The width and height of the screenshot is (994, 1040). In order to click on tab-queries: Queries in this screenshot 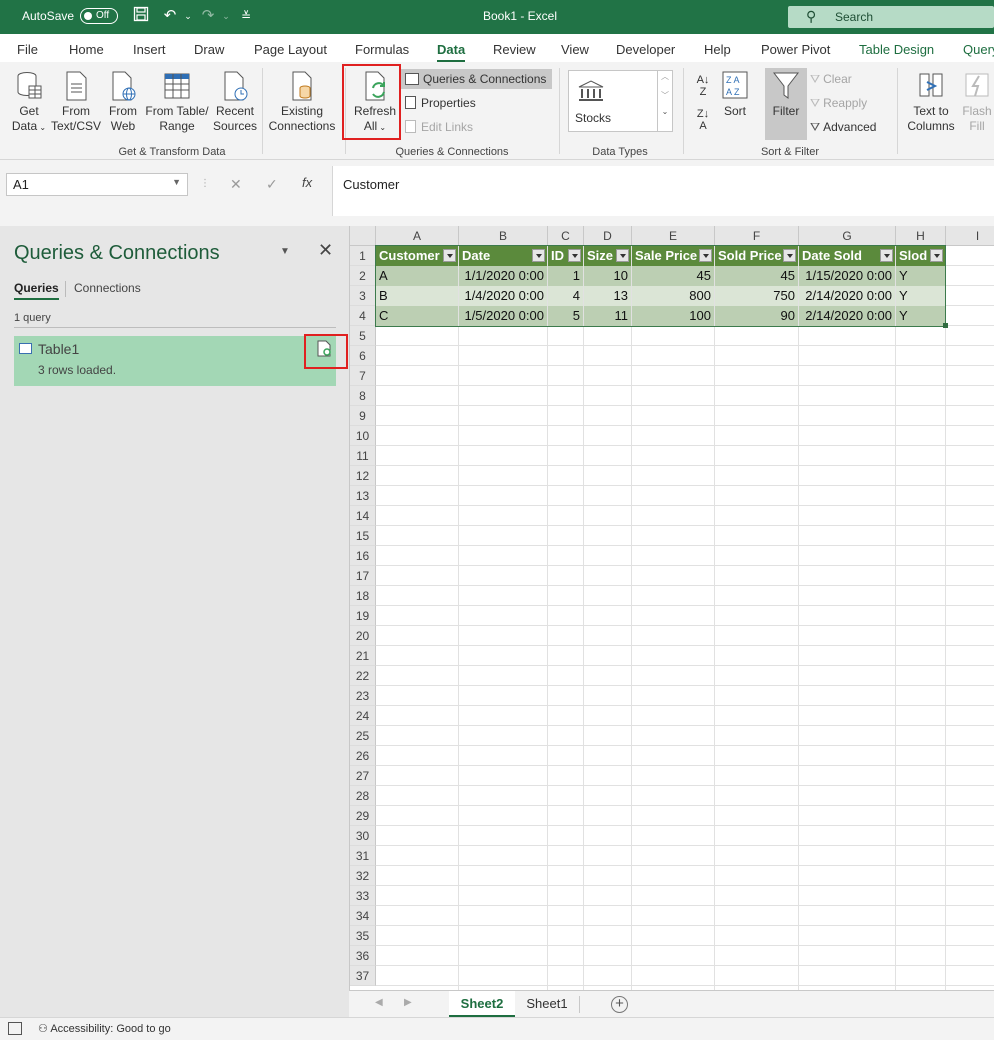, I will do `click(36, 290)`.